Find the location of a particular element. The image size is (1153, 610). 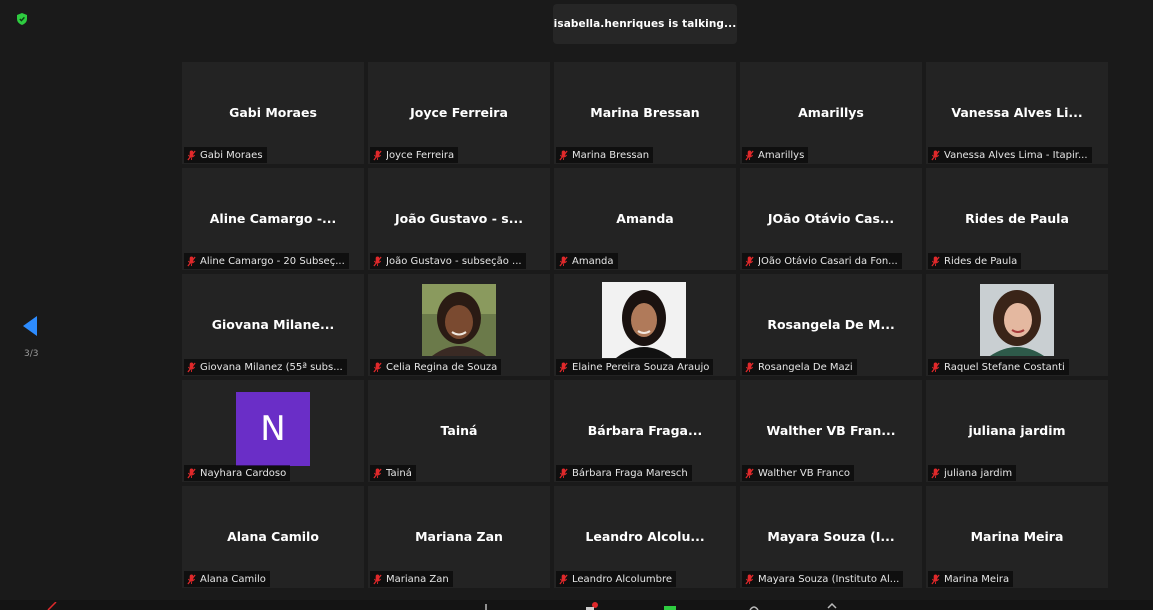

participant-tile: Gabi Moraes Gabi Moraes is located at coordinates (273, 113).